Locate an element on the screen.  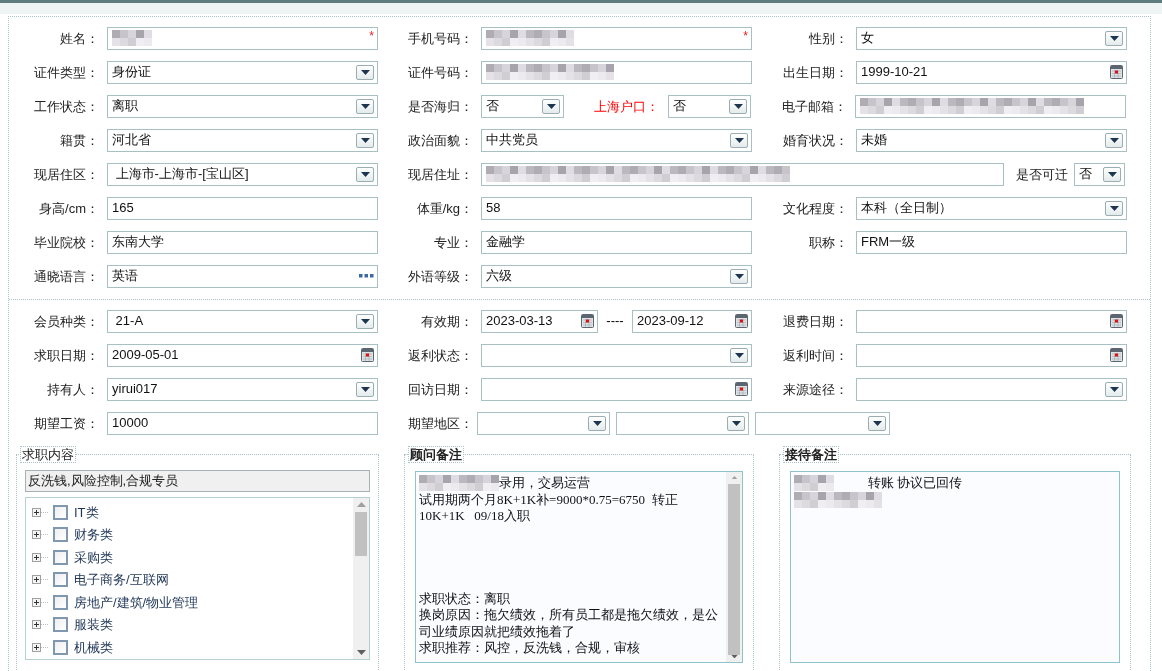
tree-item: 电子商务/互联网 is located at coordinates (121, 580).